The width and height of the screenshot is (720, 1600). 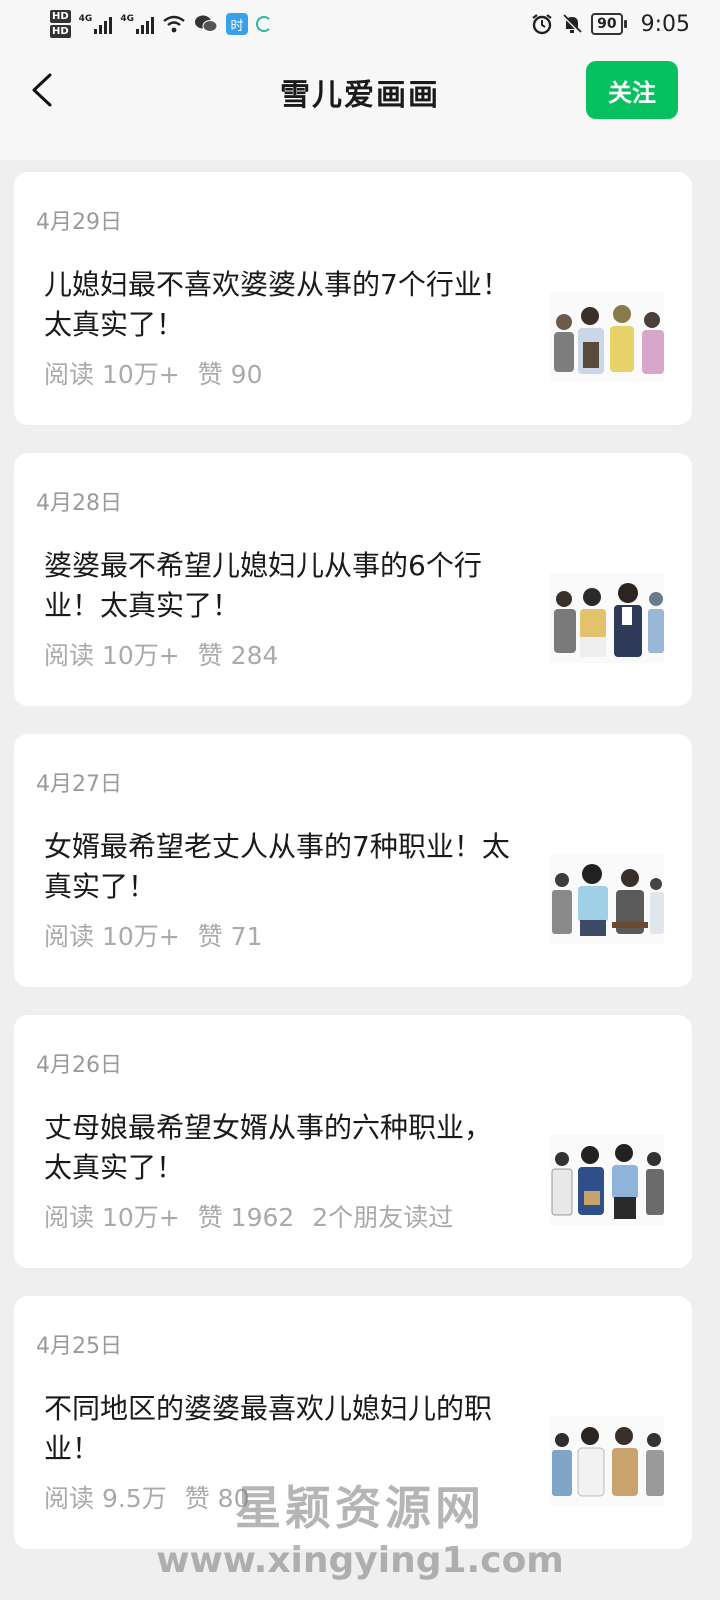 What do you see at coordinates (206, 23) in the screenshot?
I see `wechat-icon` at bounding box center [206, 23].